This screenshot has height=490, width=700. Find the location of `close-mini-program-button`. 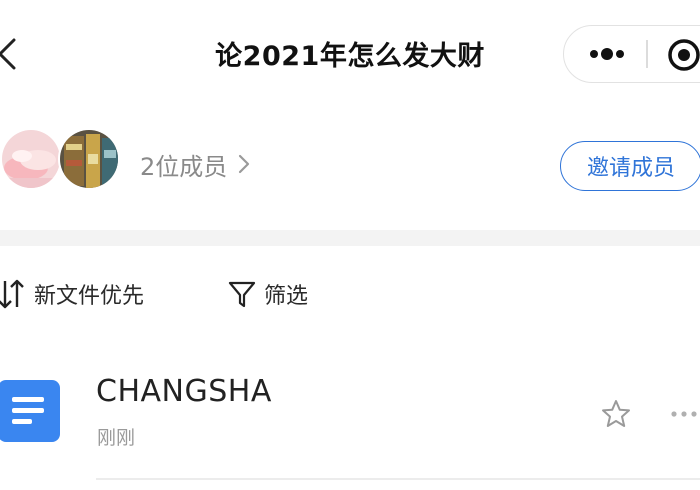

close-mini-program-button is located at coordinates (682, 55).